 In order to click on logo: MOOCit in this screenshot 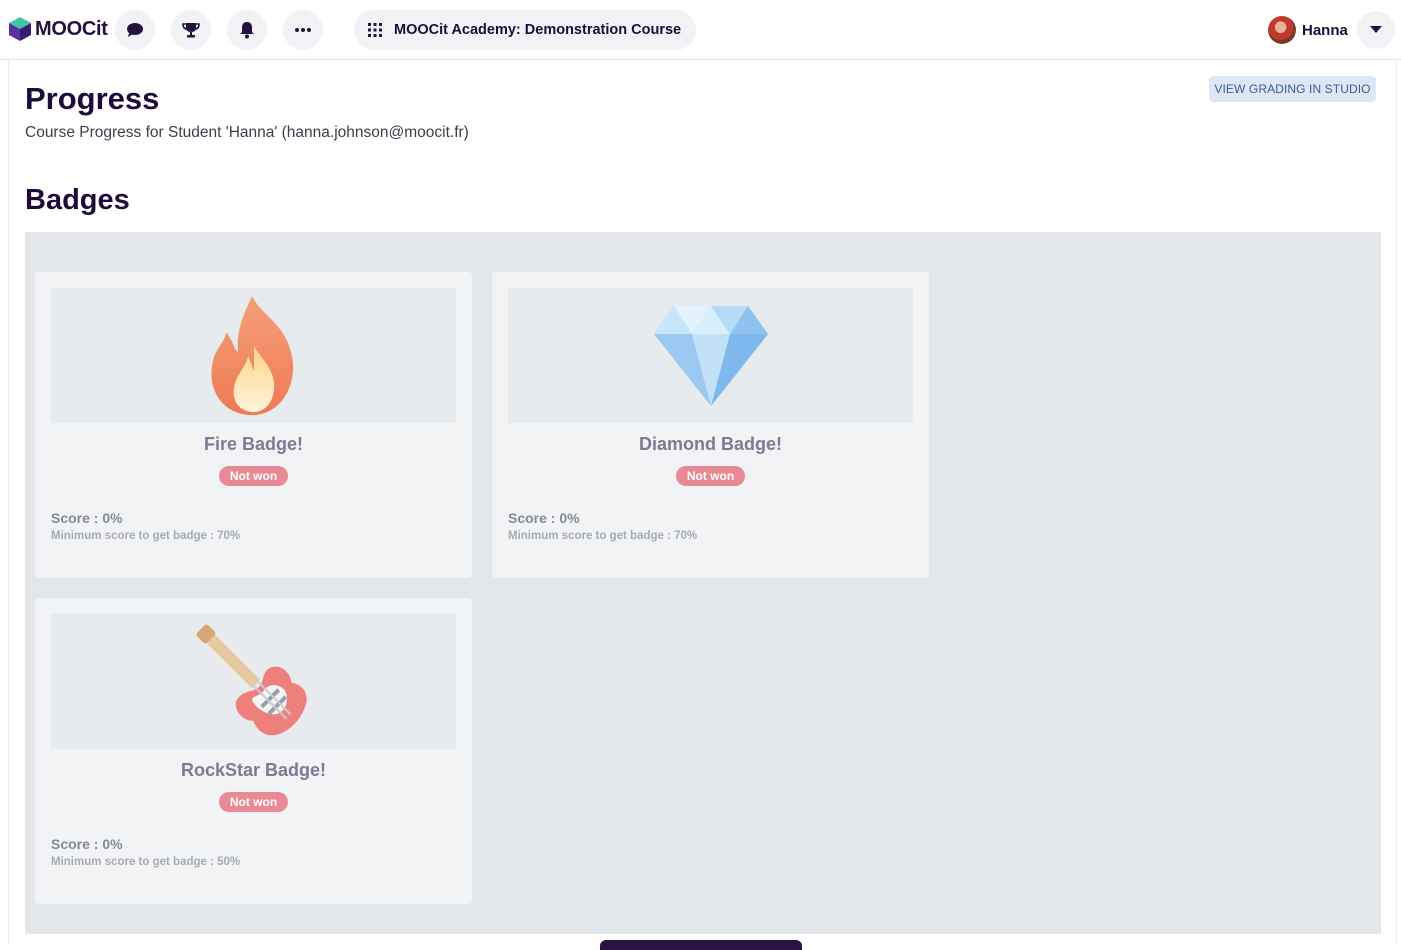, I will do `click(58, 29)`.